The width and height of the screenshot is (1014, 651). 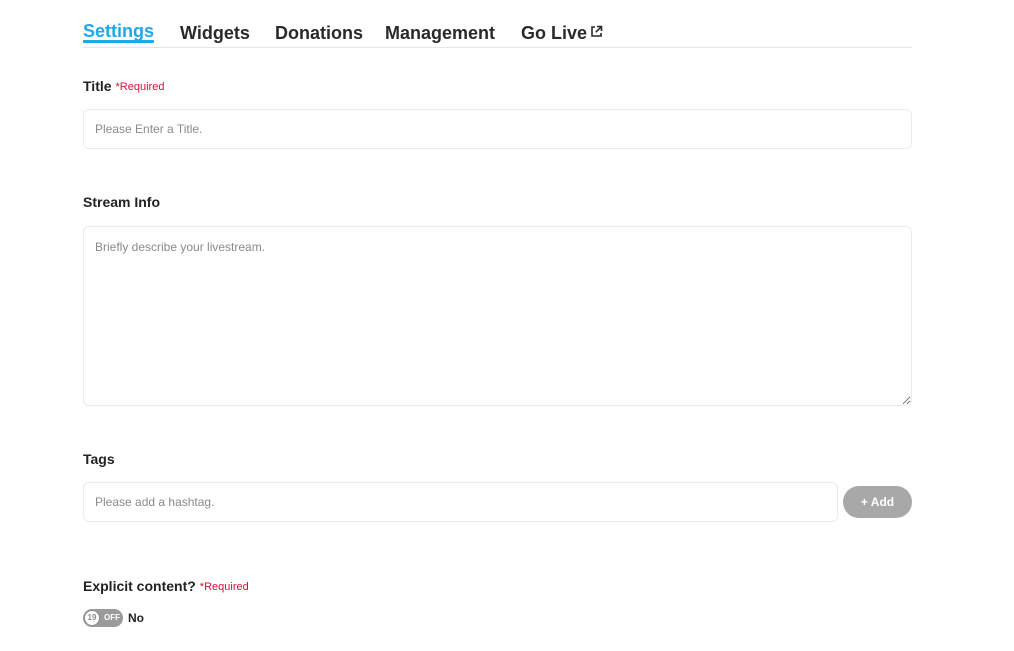 I want to click on tab-go-live: Go Live, so click(x=562, y=33).